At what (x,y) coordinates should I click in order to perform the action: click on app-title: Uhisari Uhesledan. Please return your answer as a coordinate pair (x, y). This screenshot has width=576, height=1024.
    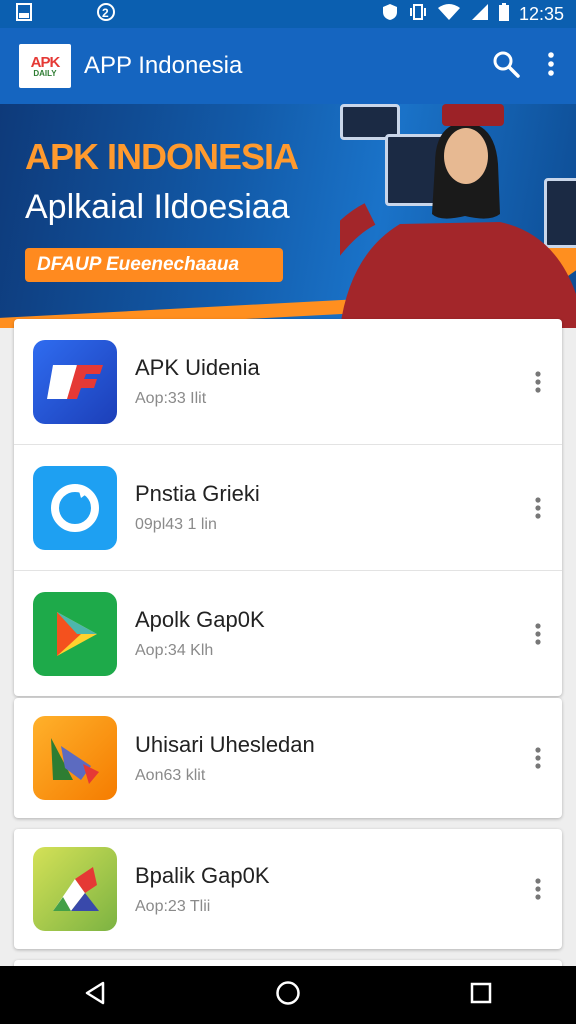
    Looking at the image, I should click on (225, 744).